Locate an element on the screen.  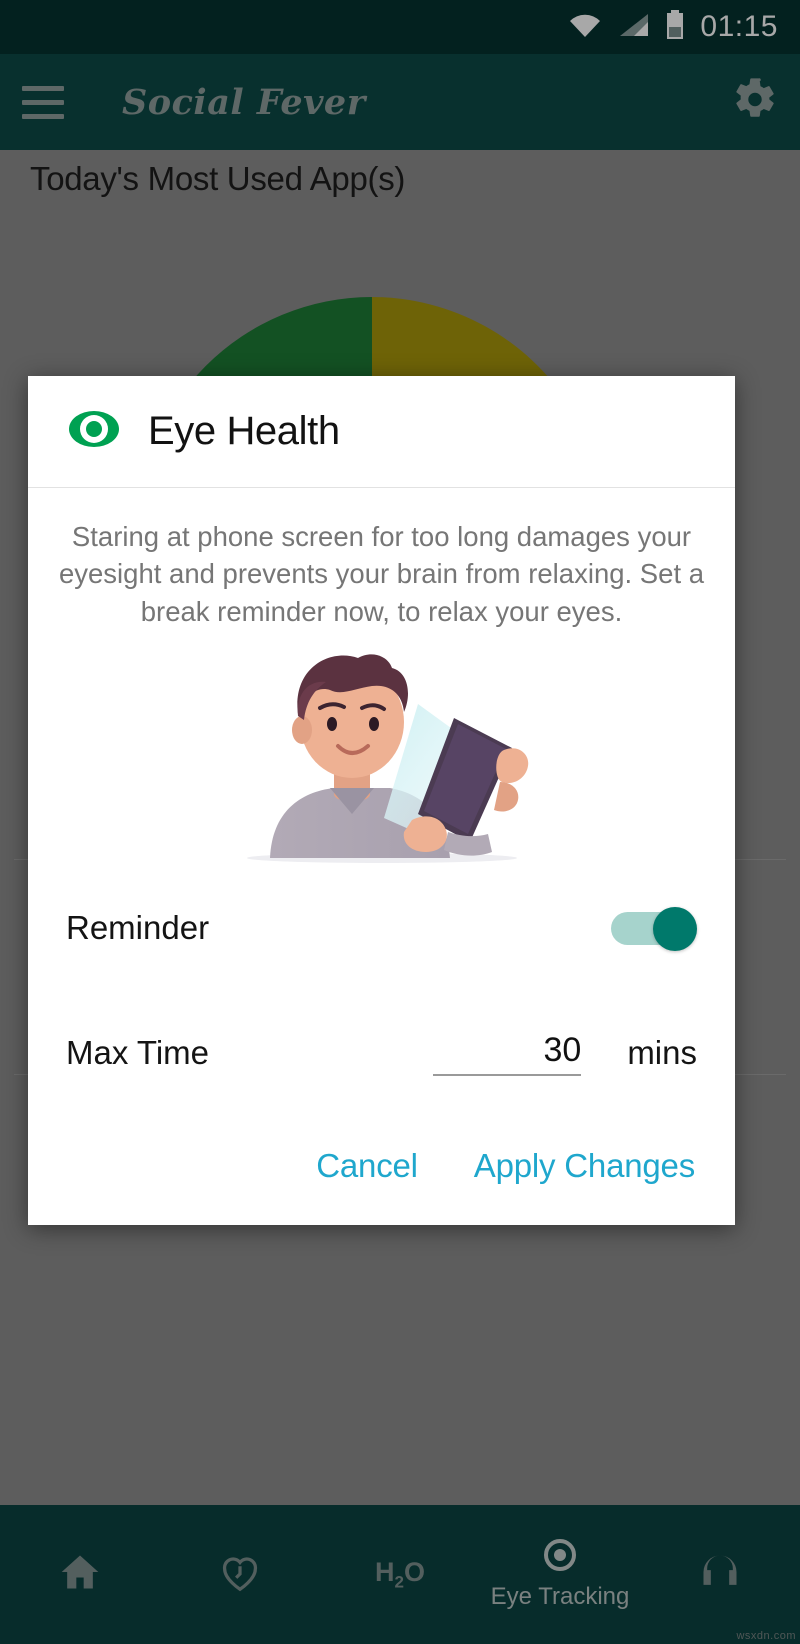
dialog-header: Eye Health is located at coordinates (381, 432).